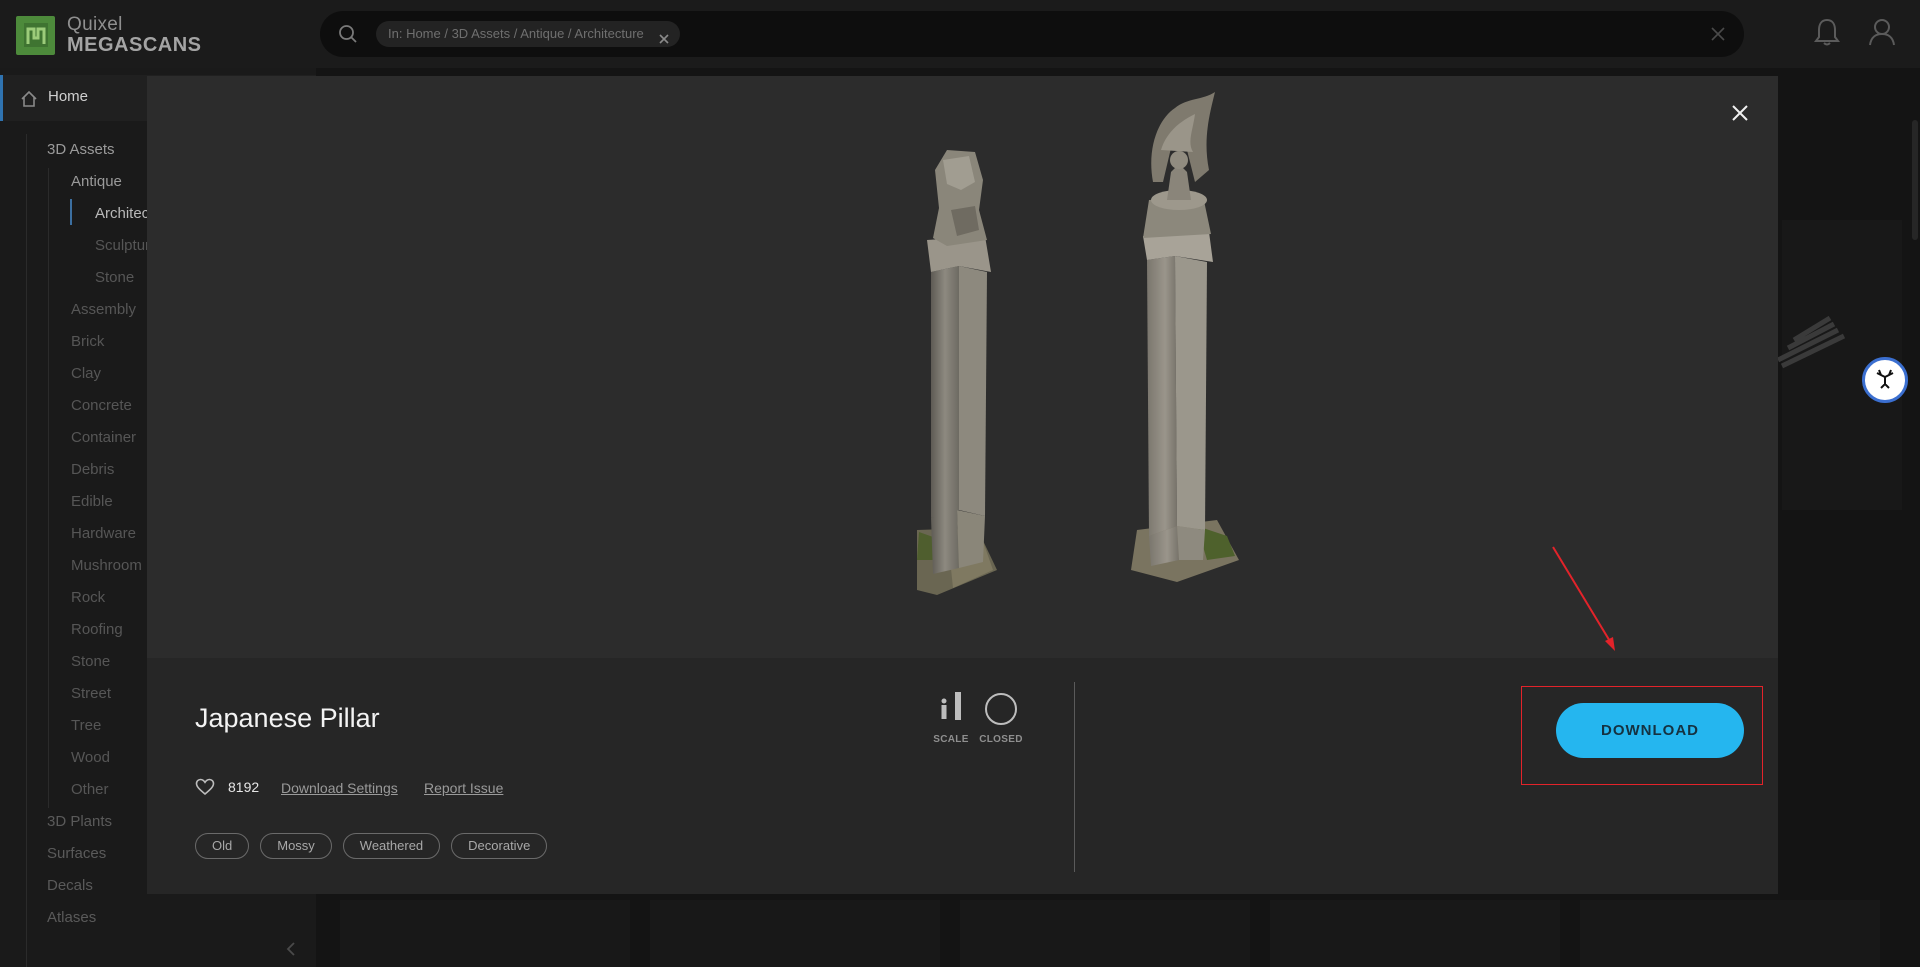 The width and height of the screenshot is (1920, 967). Describe the element at coordinates (951, 706) in the screenshot. I see `scale-icon` at that location.